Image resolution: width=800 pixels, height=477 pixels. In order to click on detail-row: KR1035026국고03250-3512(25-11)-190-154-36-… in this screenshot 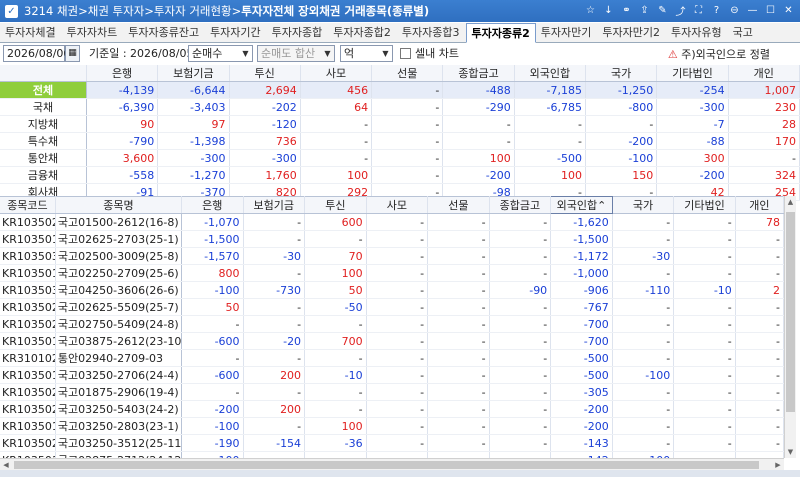, I will do `click(392, 443)`.